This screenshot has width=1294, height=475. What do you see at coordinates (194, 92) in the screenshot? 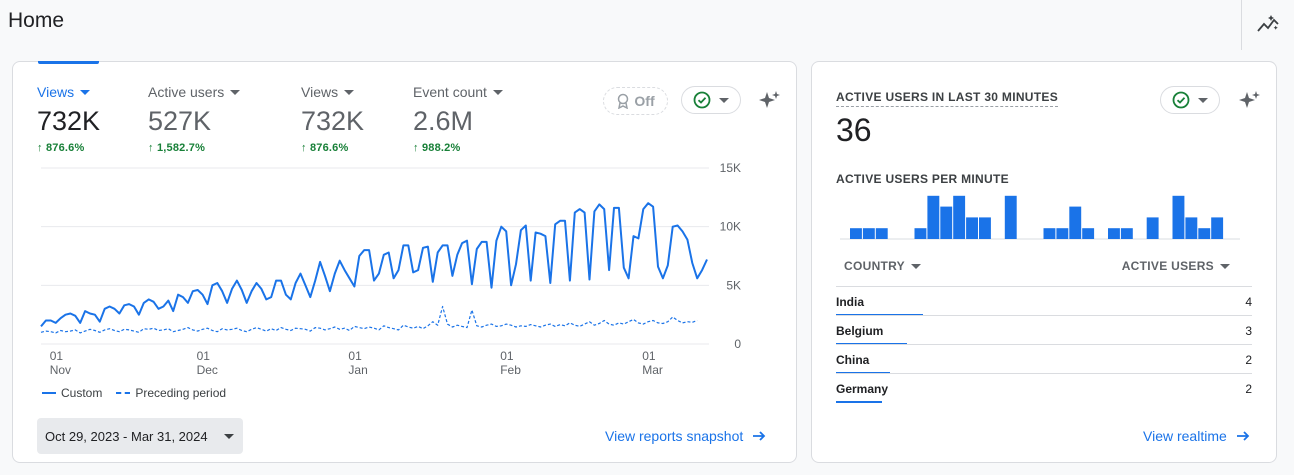
I see `metric-label: Active users` at bounding box center [194, 92].